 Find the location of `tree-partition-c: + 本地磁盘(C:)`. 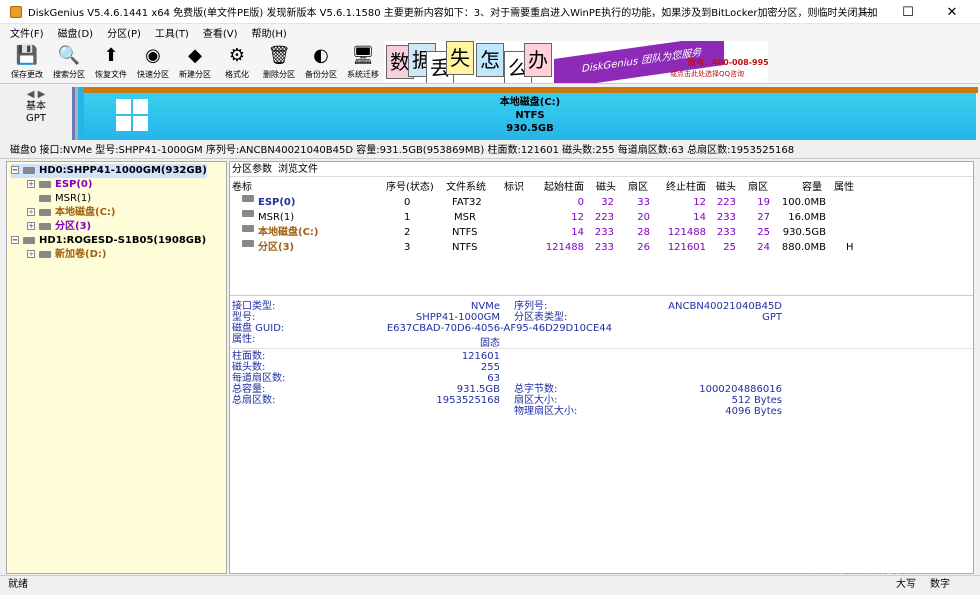

tree-partition-c: + 本地磁盘(C:) is located at coordinates (71, 213).